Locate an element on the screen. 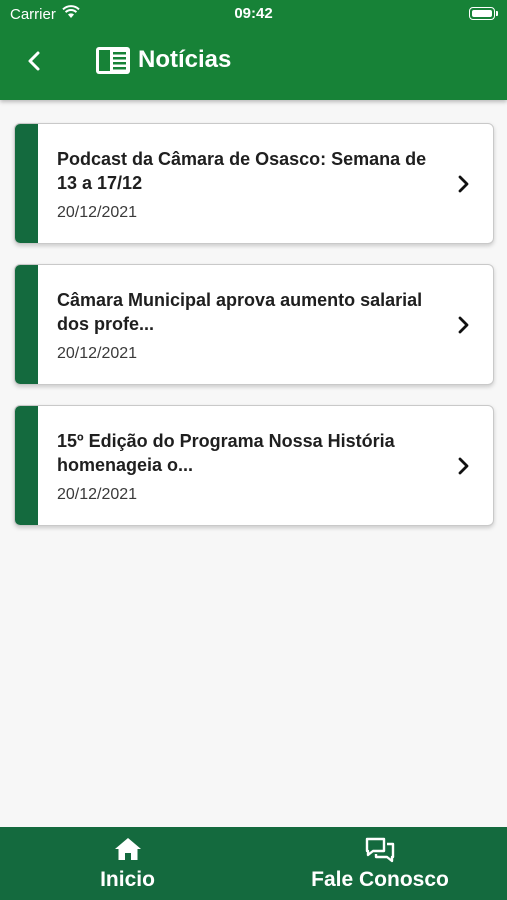  home-icon is located at coordinates (127, 849).